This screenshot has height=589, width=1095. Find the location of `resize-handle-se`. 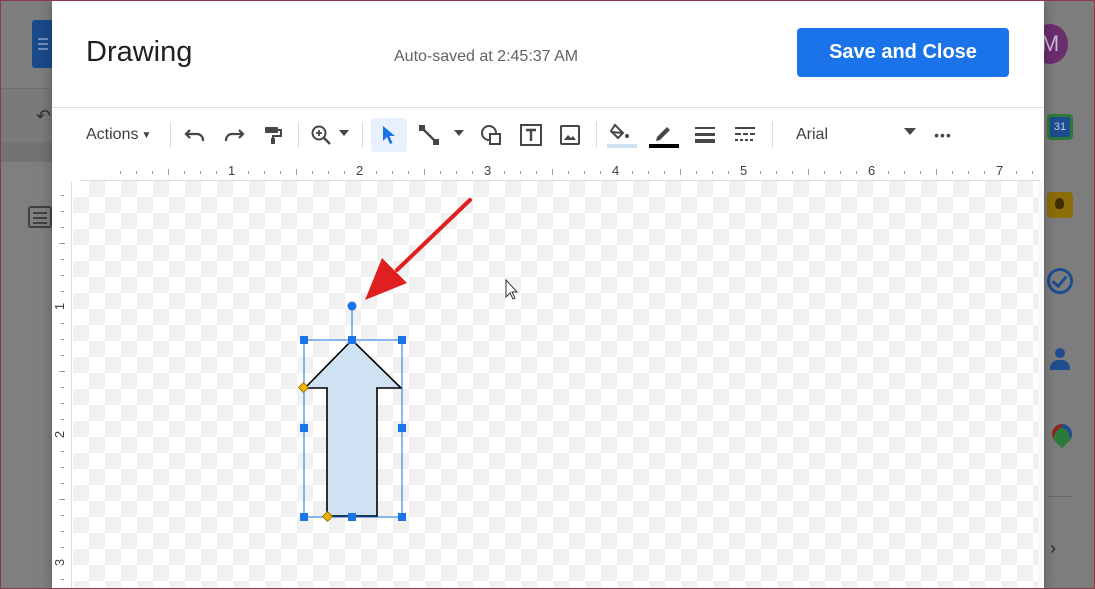

resize-handle-se is located at coordinates (402, 517).